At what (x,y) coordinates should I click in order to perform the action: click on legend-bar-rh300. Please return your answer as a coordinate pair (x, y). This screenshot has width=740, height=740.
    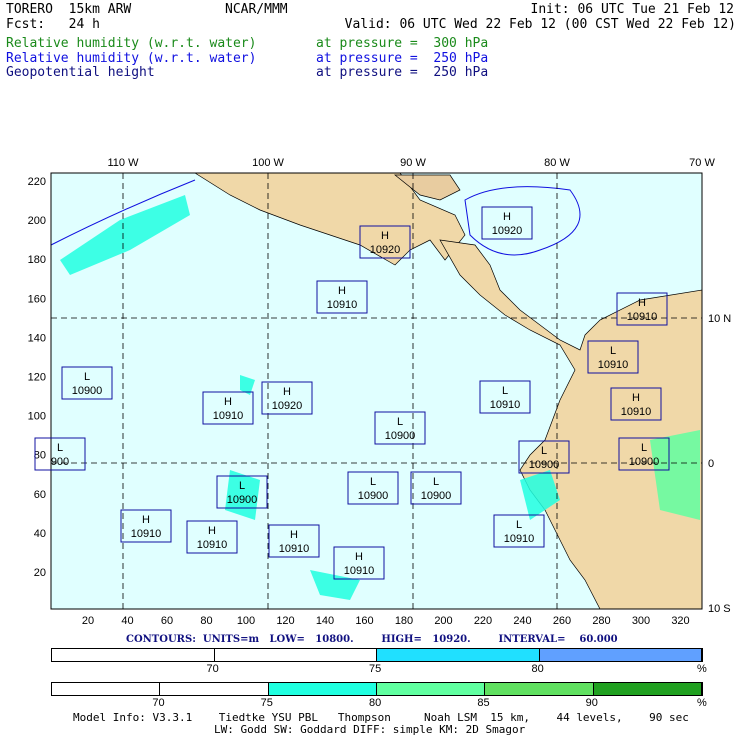
    Looking at the image, I should click on (377, 689).